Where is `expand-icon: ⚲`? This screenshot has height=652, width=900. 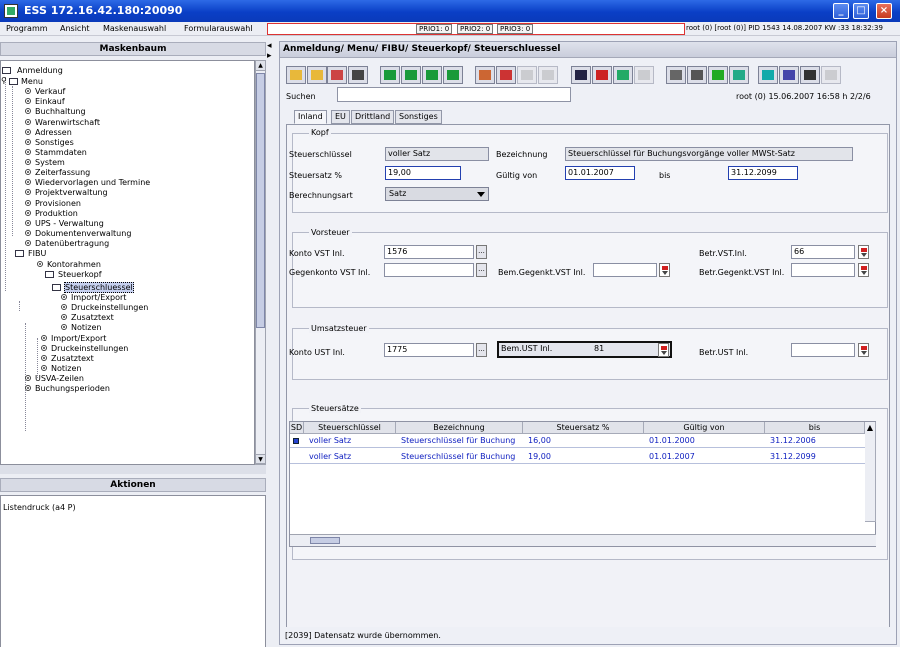 expand-icon: ⚲ is located at coordinates (4, 80).